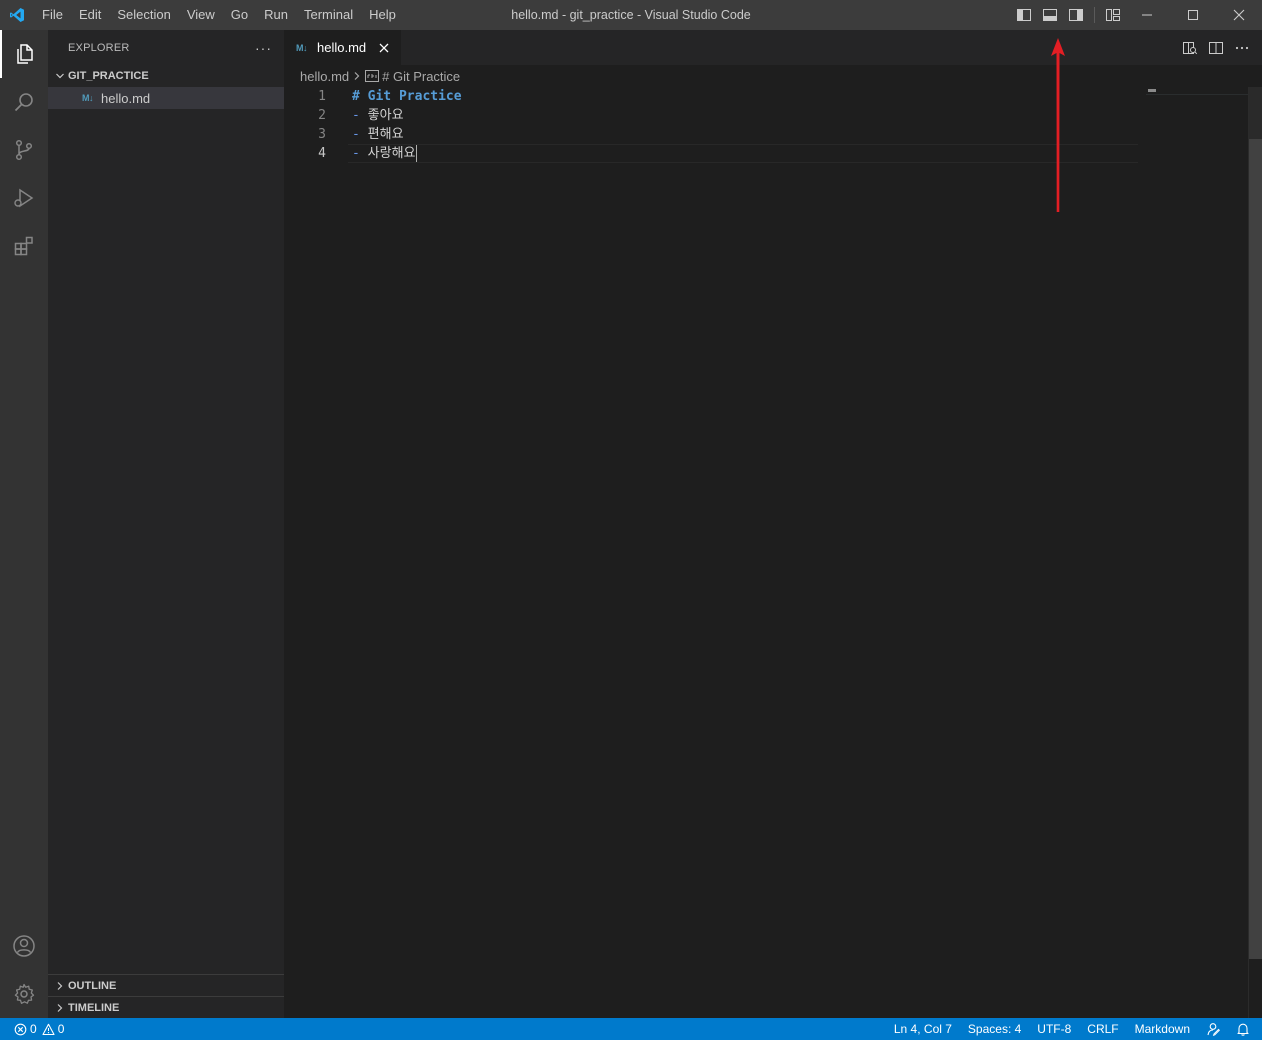 This screenshot has width=1262, height=1040. Describe the element at coordinates (1245, 1029) in the screenshot. I see `notifications-bell-icon` at that location.